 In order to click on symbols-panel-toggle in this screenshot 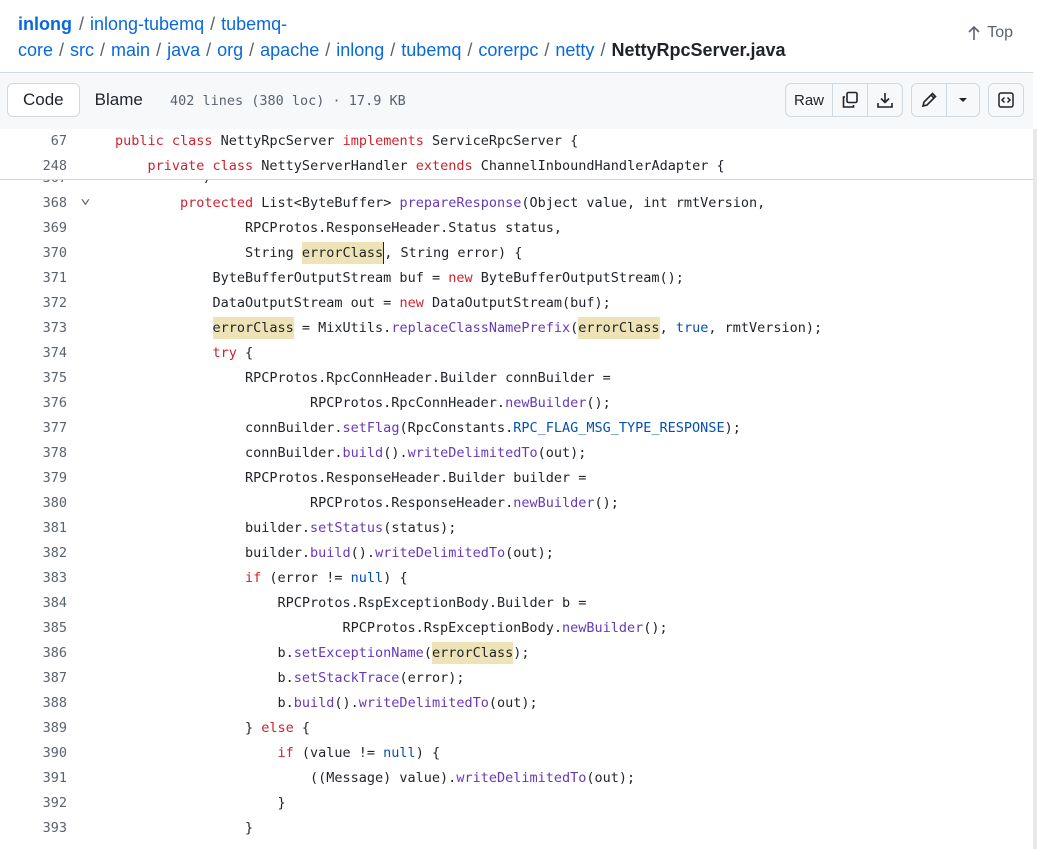, I will do `click(1006, 100)`.